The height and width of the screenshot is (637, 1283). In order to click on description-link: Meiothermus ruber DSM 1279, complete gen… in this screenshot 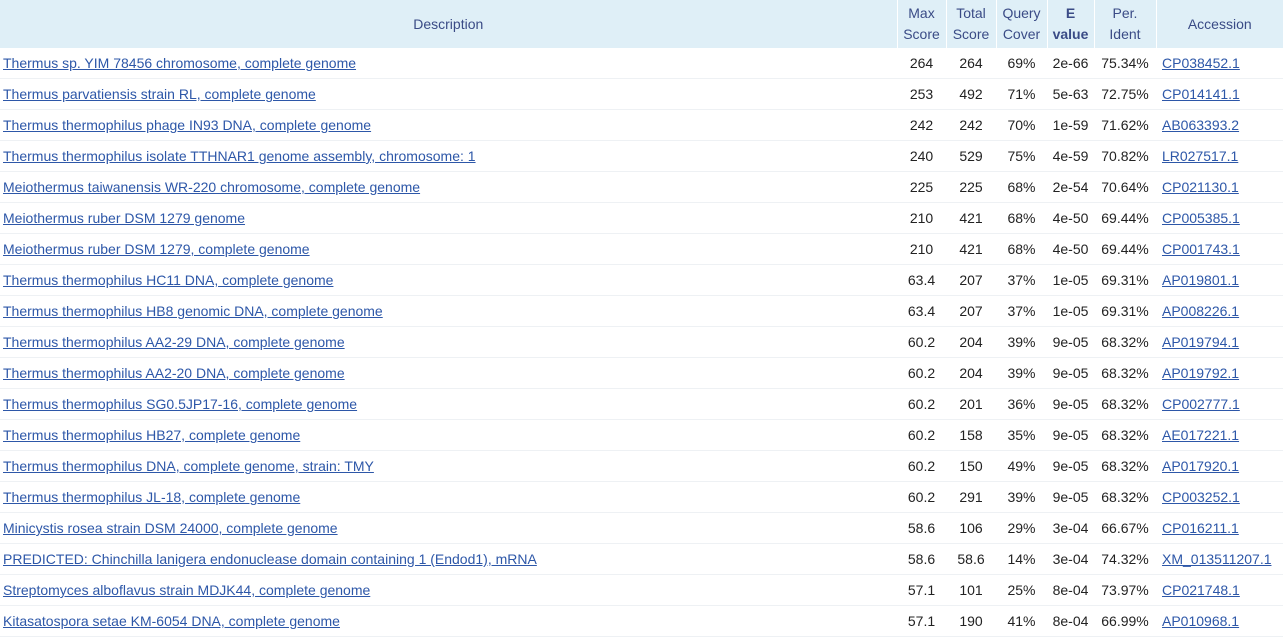, I will do `click(156, 249)`.